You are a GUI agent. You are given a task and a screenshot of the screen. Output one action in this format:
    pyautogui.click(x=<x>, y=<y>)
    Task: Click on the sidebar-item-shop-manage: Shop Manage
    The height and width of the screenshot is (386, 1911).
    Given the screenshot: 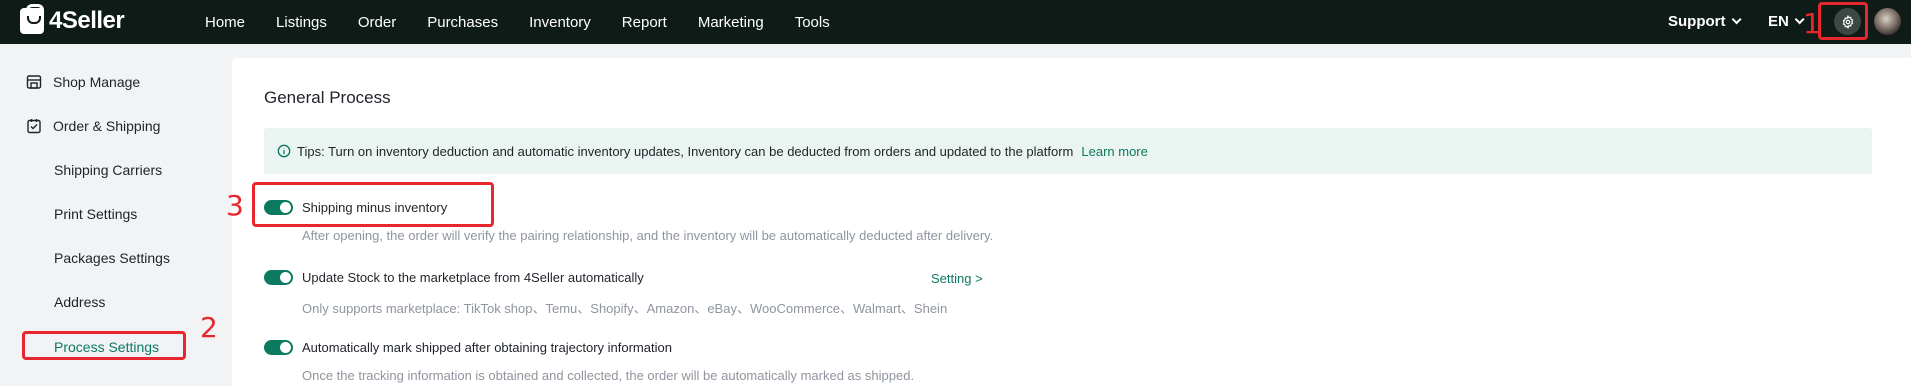 What is the action you would take?
    pyautogui.click(x=83, y=82)
    